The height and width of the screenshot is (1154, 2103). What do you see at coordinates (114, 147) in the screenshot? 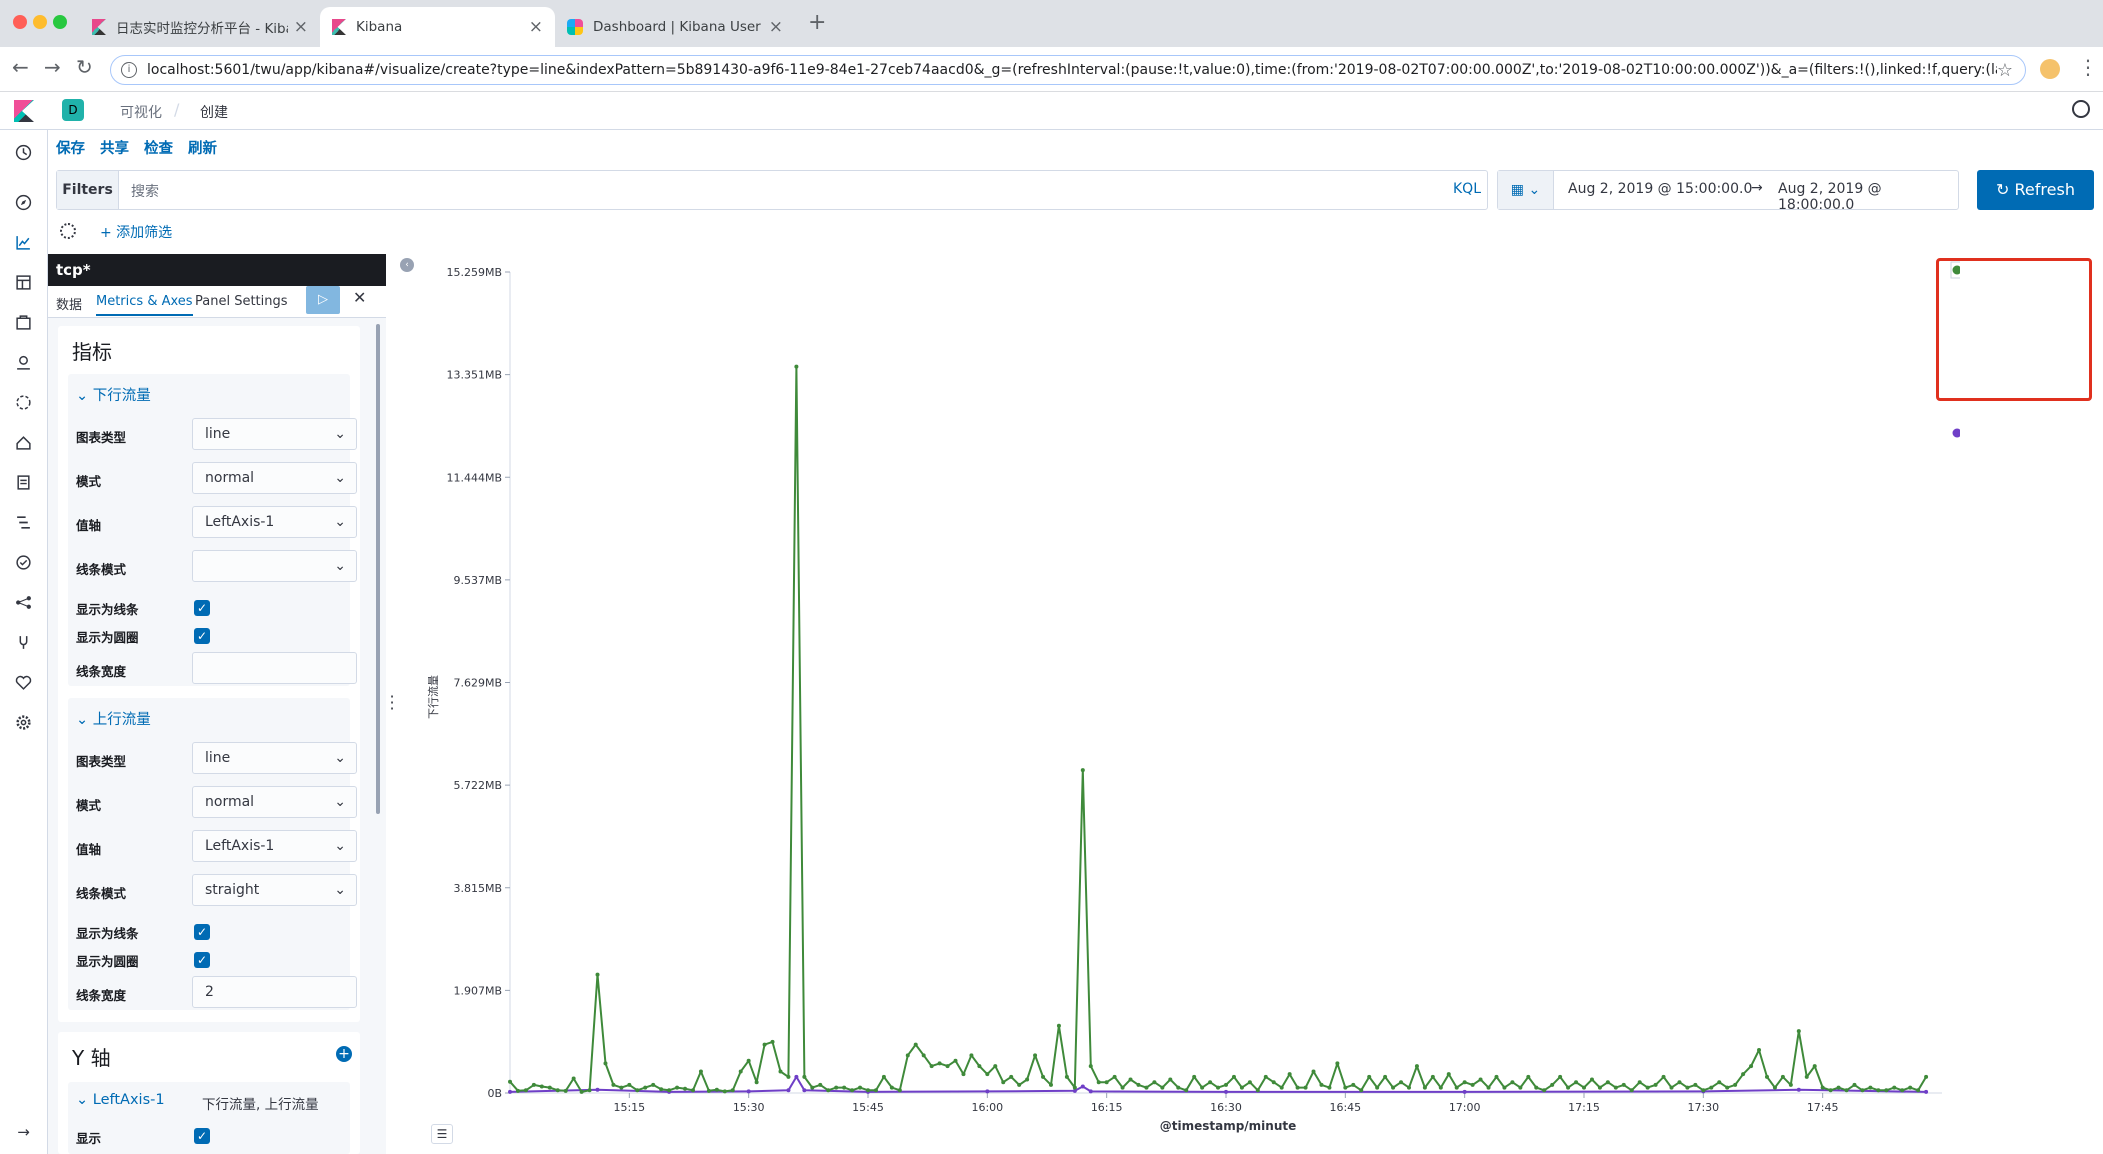
I see `share-button: 共享` at bounding box center [114, 147].